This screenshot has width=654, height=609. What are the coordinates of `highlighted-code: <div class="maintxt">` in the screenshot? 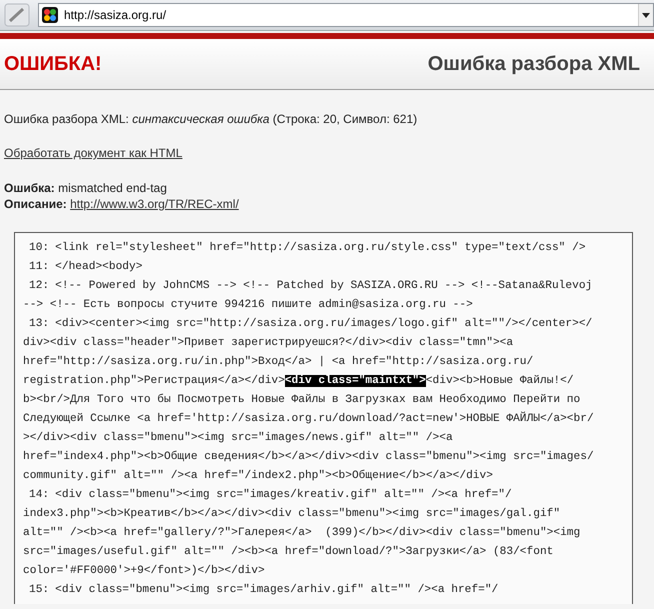 It's located at (355, 381).